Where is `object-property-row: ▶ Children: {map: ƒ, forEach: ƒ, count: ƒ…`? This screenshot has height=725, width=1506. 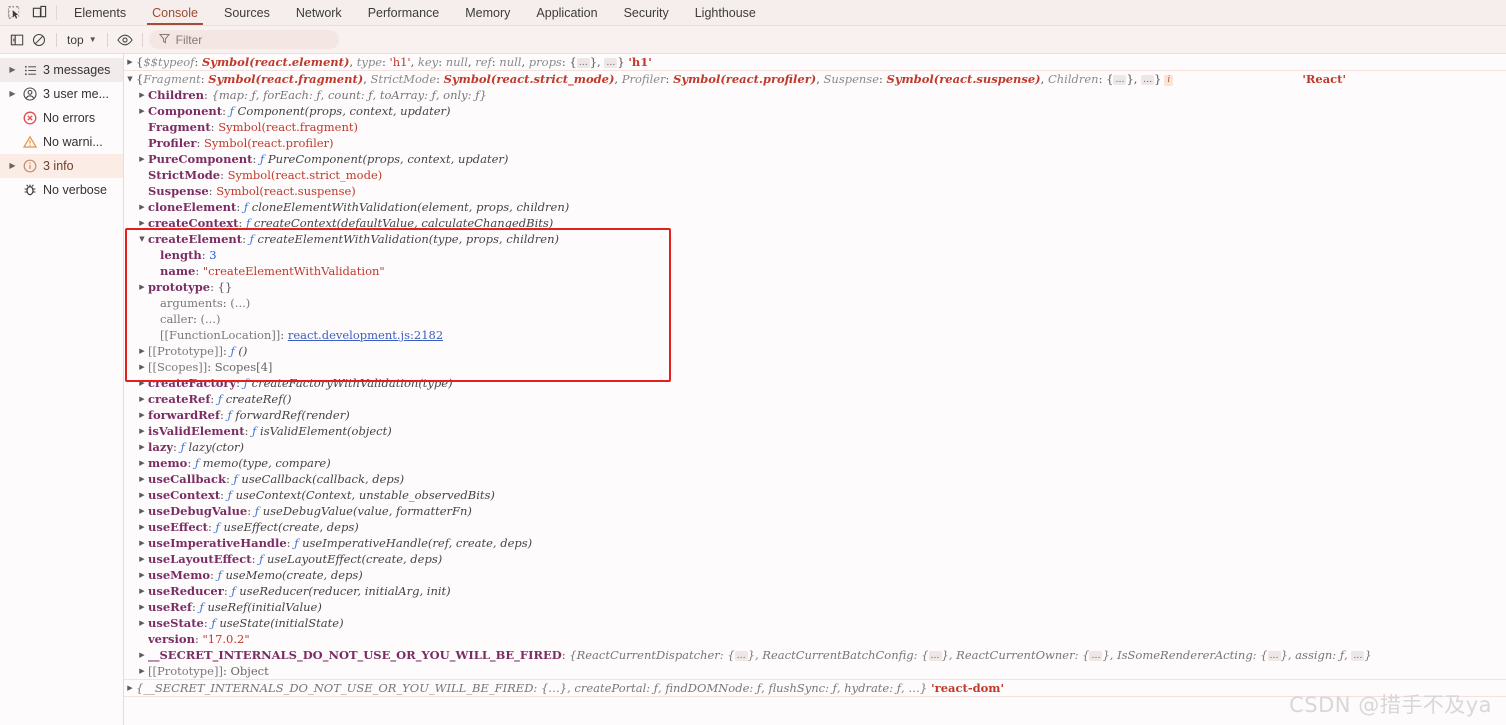
object-property-row: ▶ Children: {map: ƒ, forEach: ƒ, count: ƒ… is located at coordinates (815, 95).